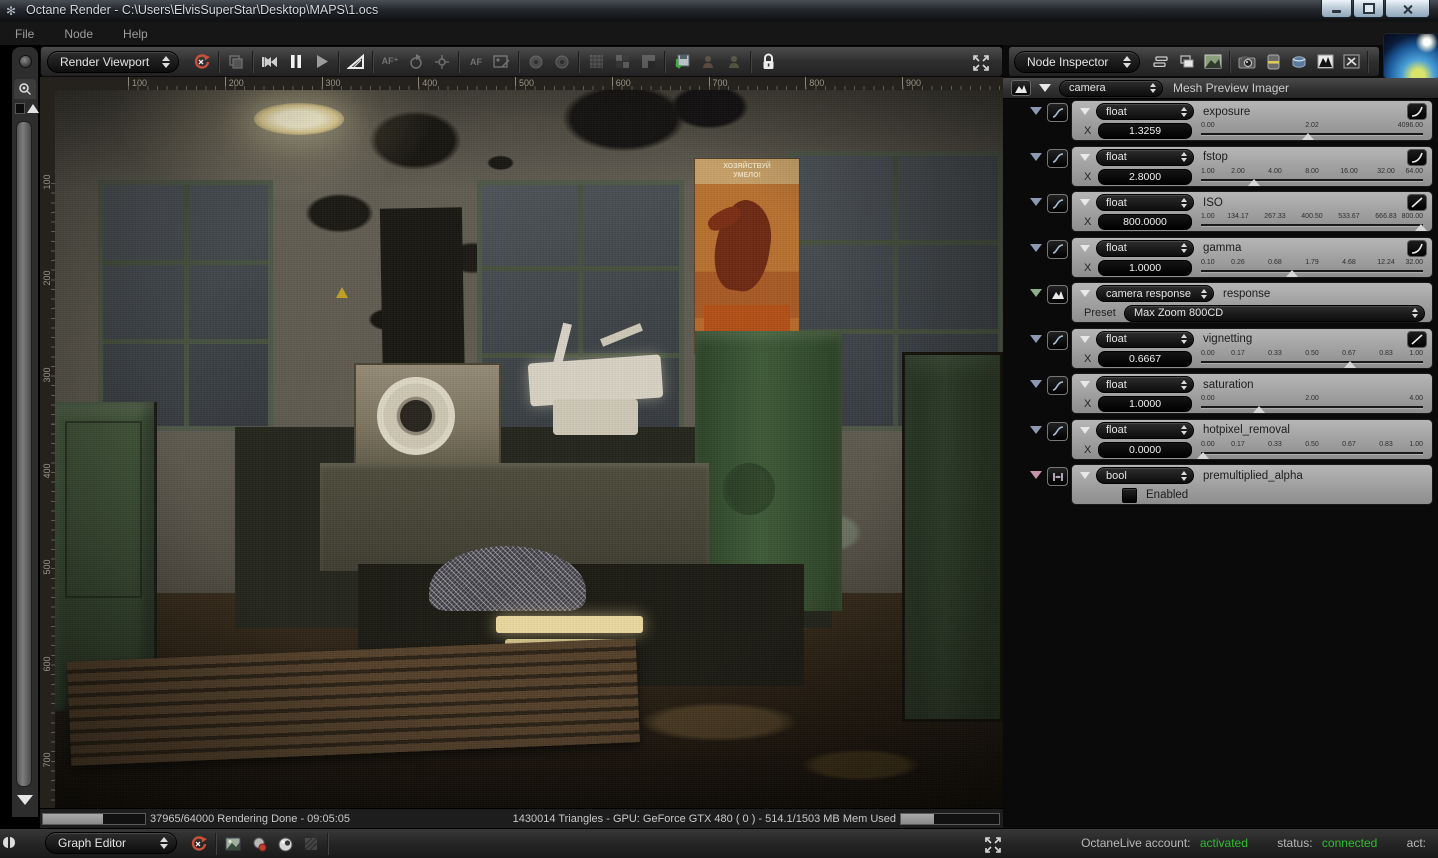 The image size is (1438, 858). I want to click on preset-dropdown: Max Zoom 800CD, so click(1274, 313).